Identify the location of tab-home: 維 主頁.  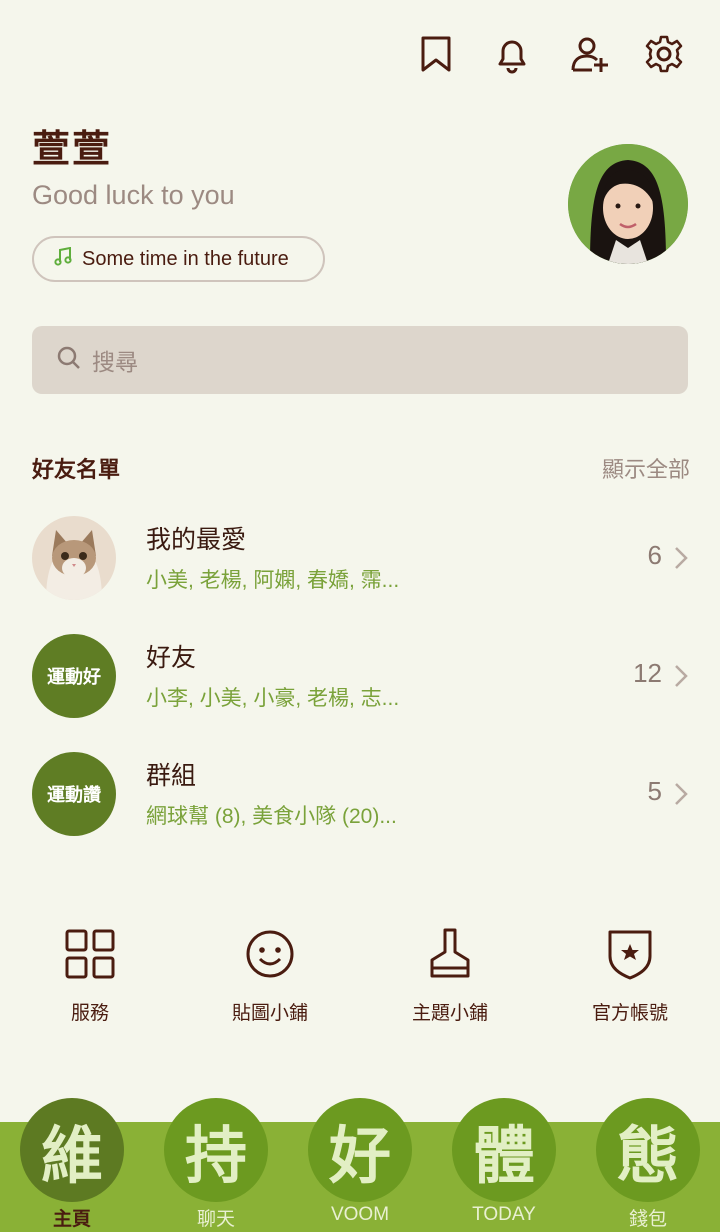
(72, 1165).